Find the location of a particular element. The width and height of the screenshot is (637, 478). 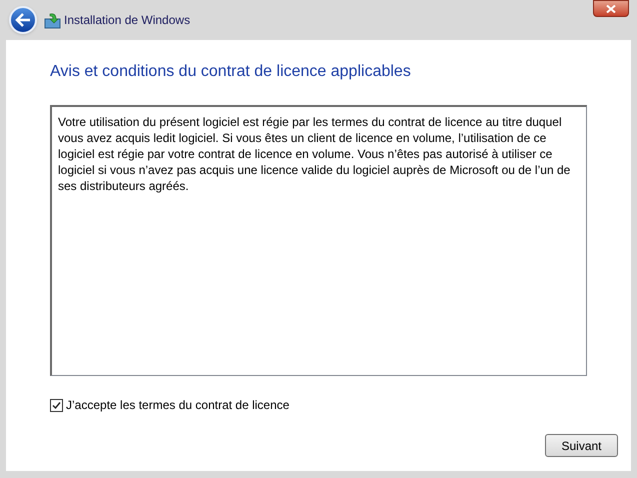

close-button is located at coordinates (611, 8).